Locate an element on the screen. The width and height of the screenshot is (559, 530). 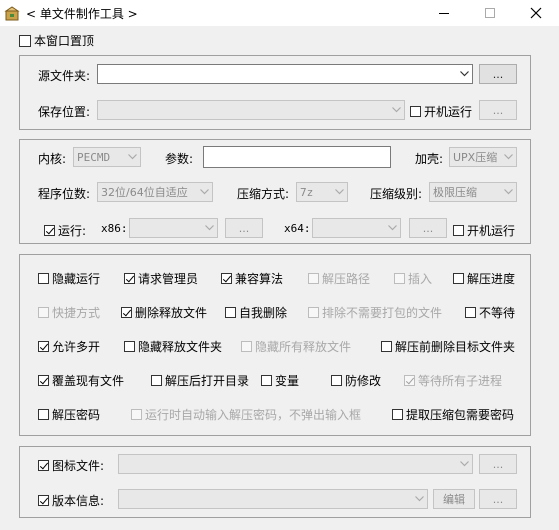
flag-label: 兼容算法 is located at coordinates (259, 279).